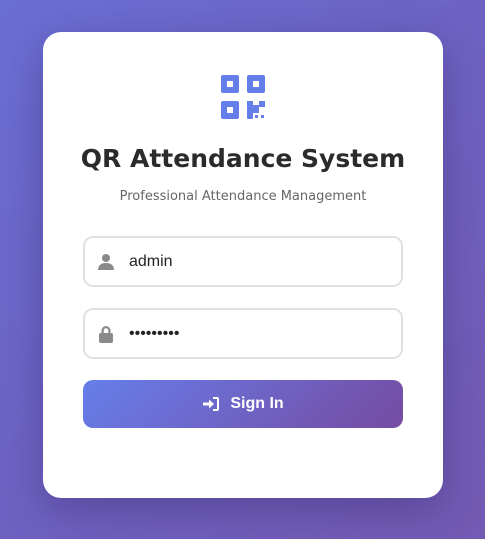  I want to click on page-subtitle: Professional Attendance Management, so click(243, 196).